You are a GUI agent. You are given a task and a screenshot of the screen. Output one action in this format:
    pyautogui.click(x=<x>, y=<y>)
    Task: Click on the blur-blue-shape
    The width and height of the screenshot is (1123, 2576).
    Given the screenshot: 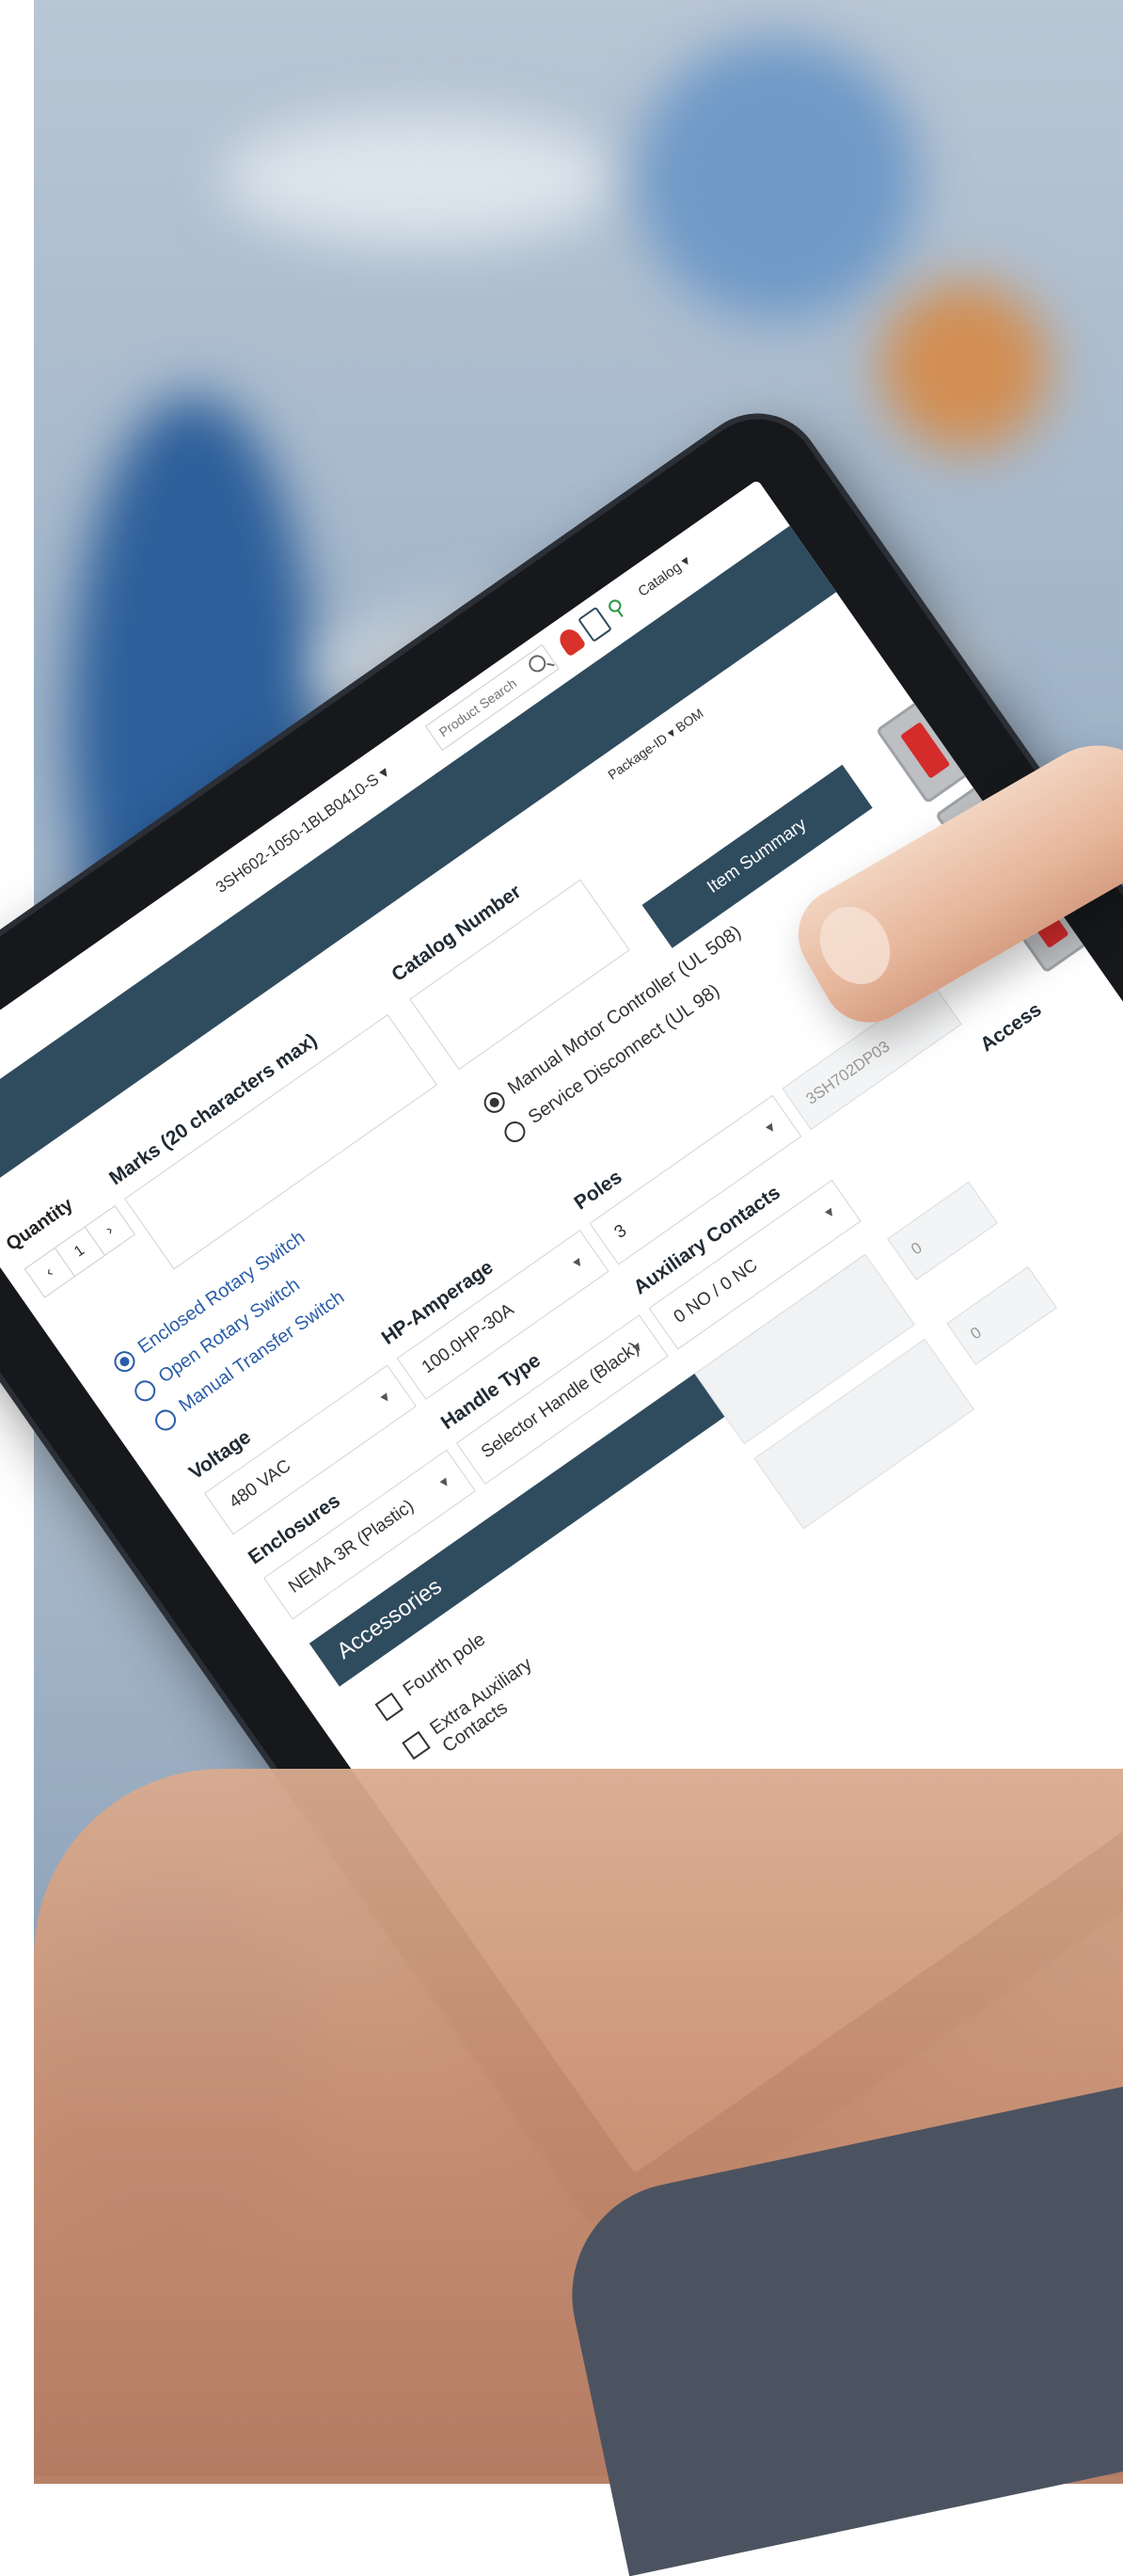 What is the action you would take?
    pyautogui.click(x=777, y=179)
    